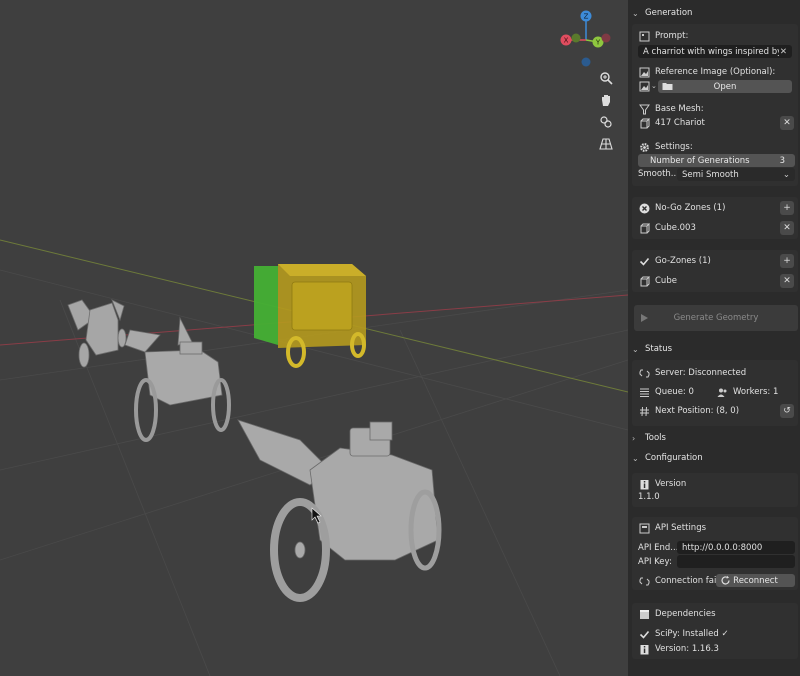  What do you see at coordinates (666, 392) in the screenshot?
I see `queue-row: Queue: 0` at bounding box center [666, 392].